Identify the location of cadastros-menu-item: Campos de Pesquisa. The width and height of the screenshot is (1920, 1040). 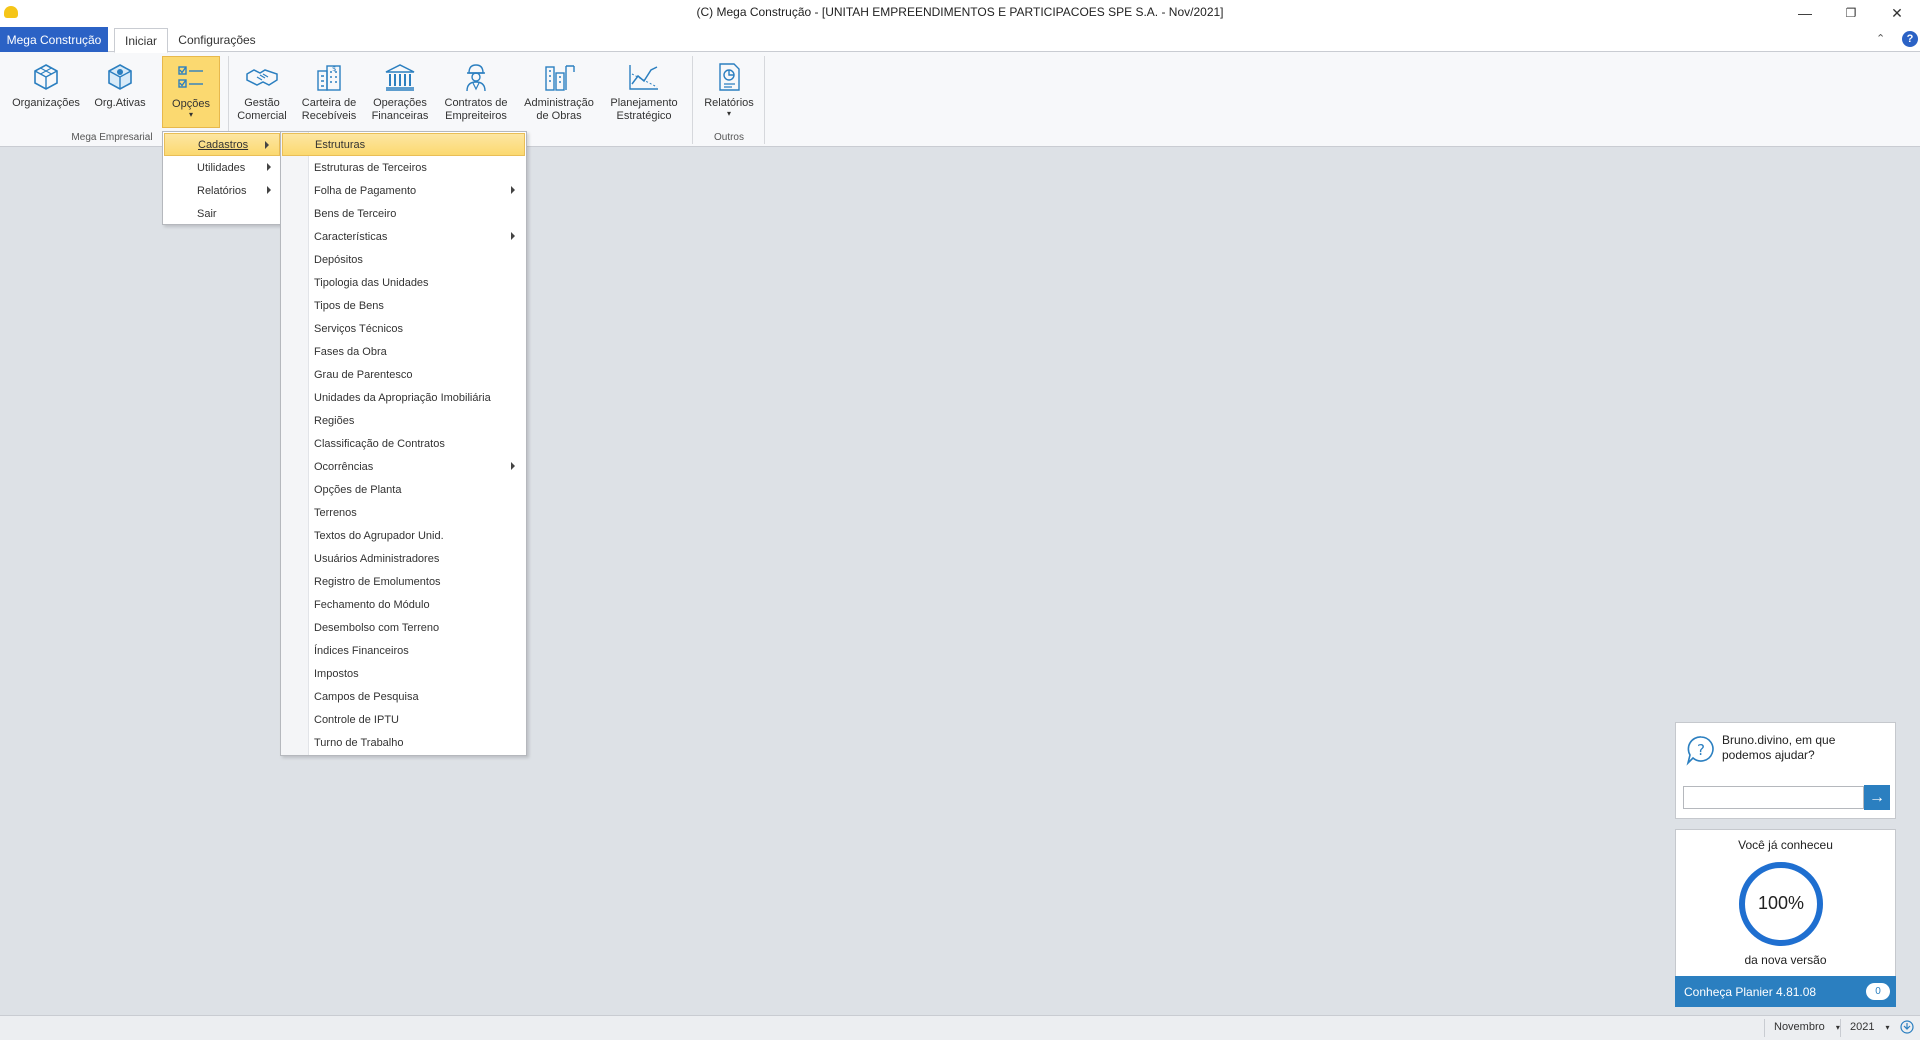
(403, 696).